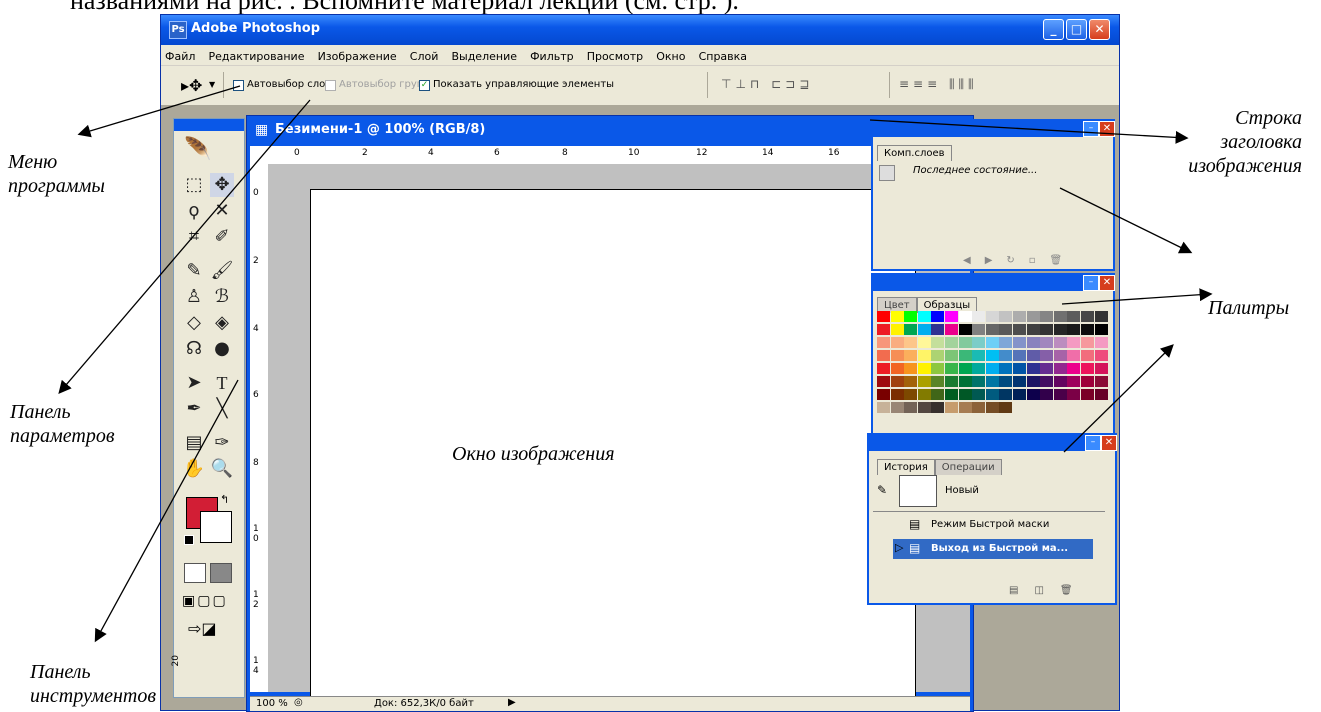 This screenshot has height=712, width=1321. What do you see at coordinates (166, 511) in the screenshot?
I see `arrow-tools-panel` at bounding box center [166, 511].